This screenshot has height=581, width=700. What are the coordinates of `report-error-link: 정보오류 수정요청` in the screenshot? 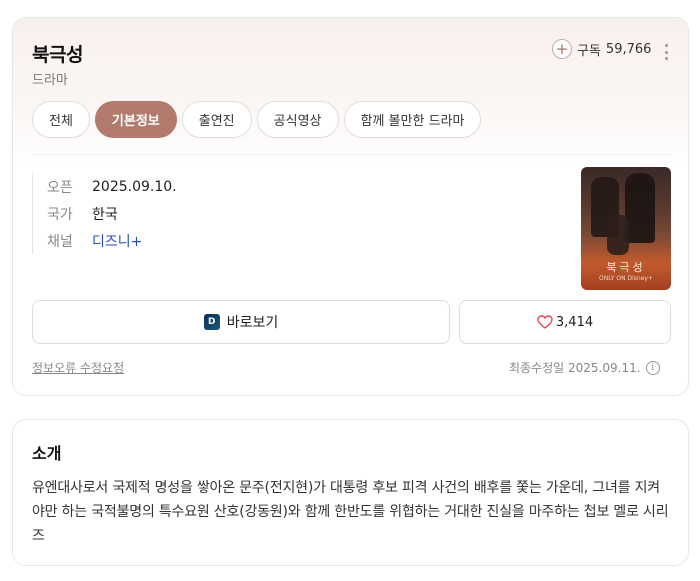 It's located at (78, 367).